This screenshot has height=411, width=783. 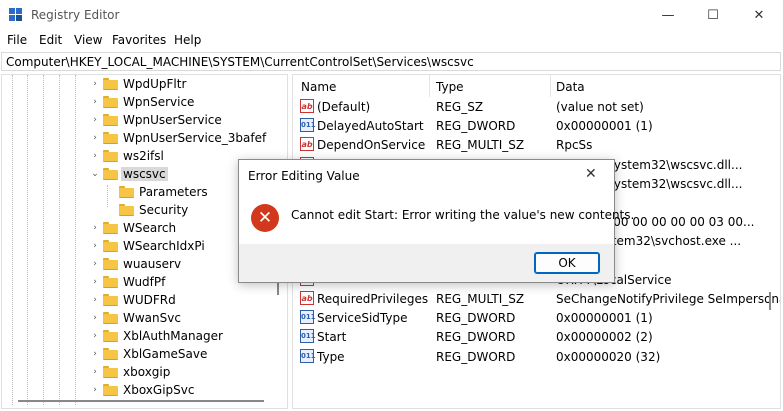 I want to click on value-name: DelayedAutoStart, so click(x=370, y=126).